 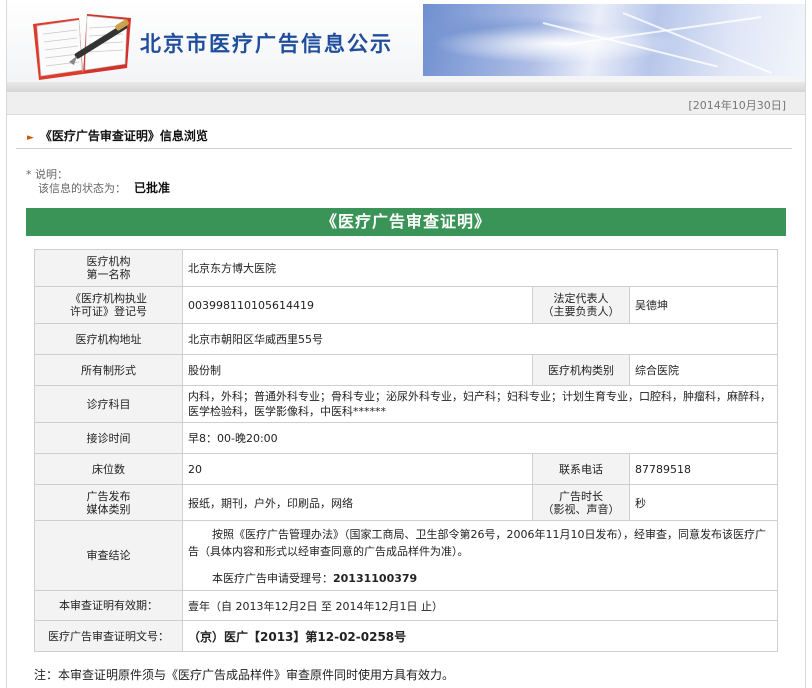 What do you see at coordinates (152, 188) in the screenshot?
I see `status-value: 已批准` at bounding box center [152, 188].